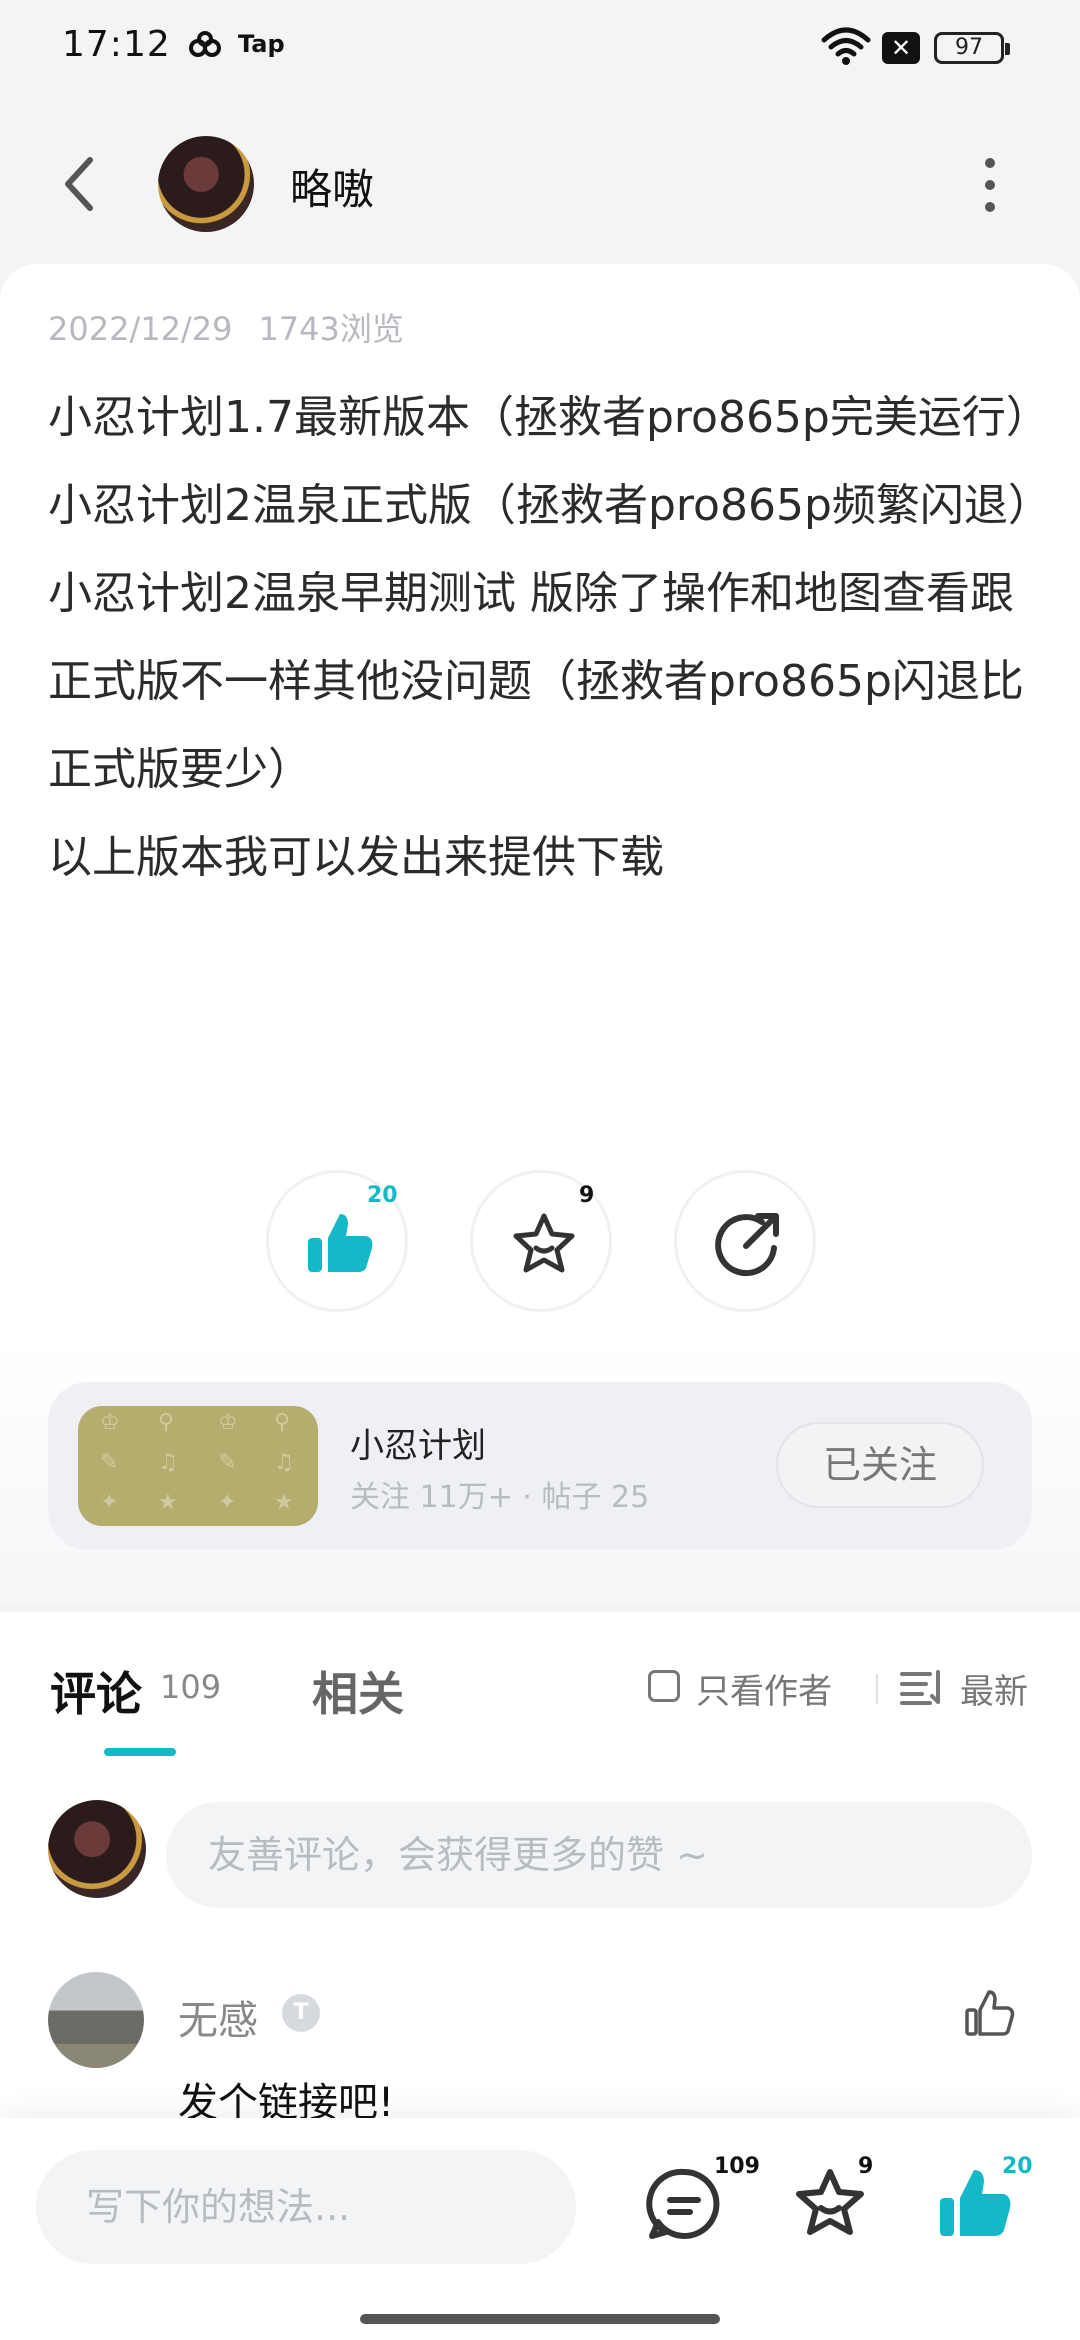  Describe the element at coordinates (540, 181) in the screenshot. I see `post-header: 略嗷` at that location.